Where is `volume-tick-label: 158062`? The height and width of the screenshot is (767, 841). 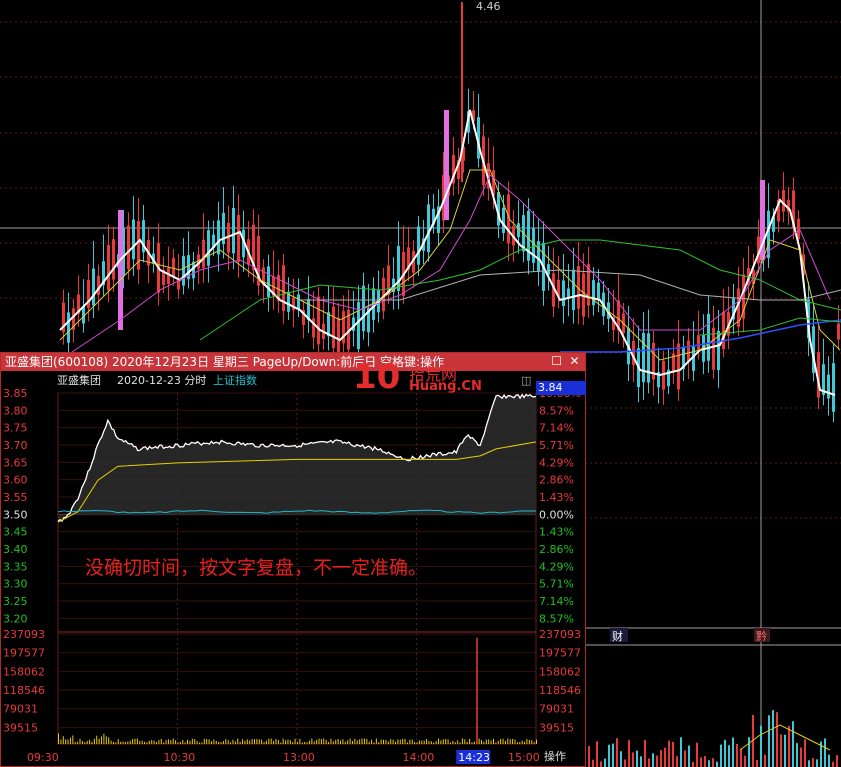
volume-tick-label: 158062 is located at coordinates (560, 671).